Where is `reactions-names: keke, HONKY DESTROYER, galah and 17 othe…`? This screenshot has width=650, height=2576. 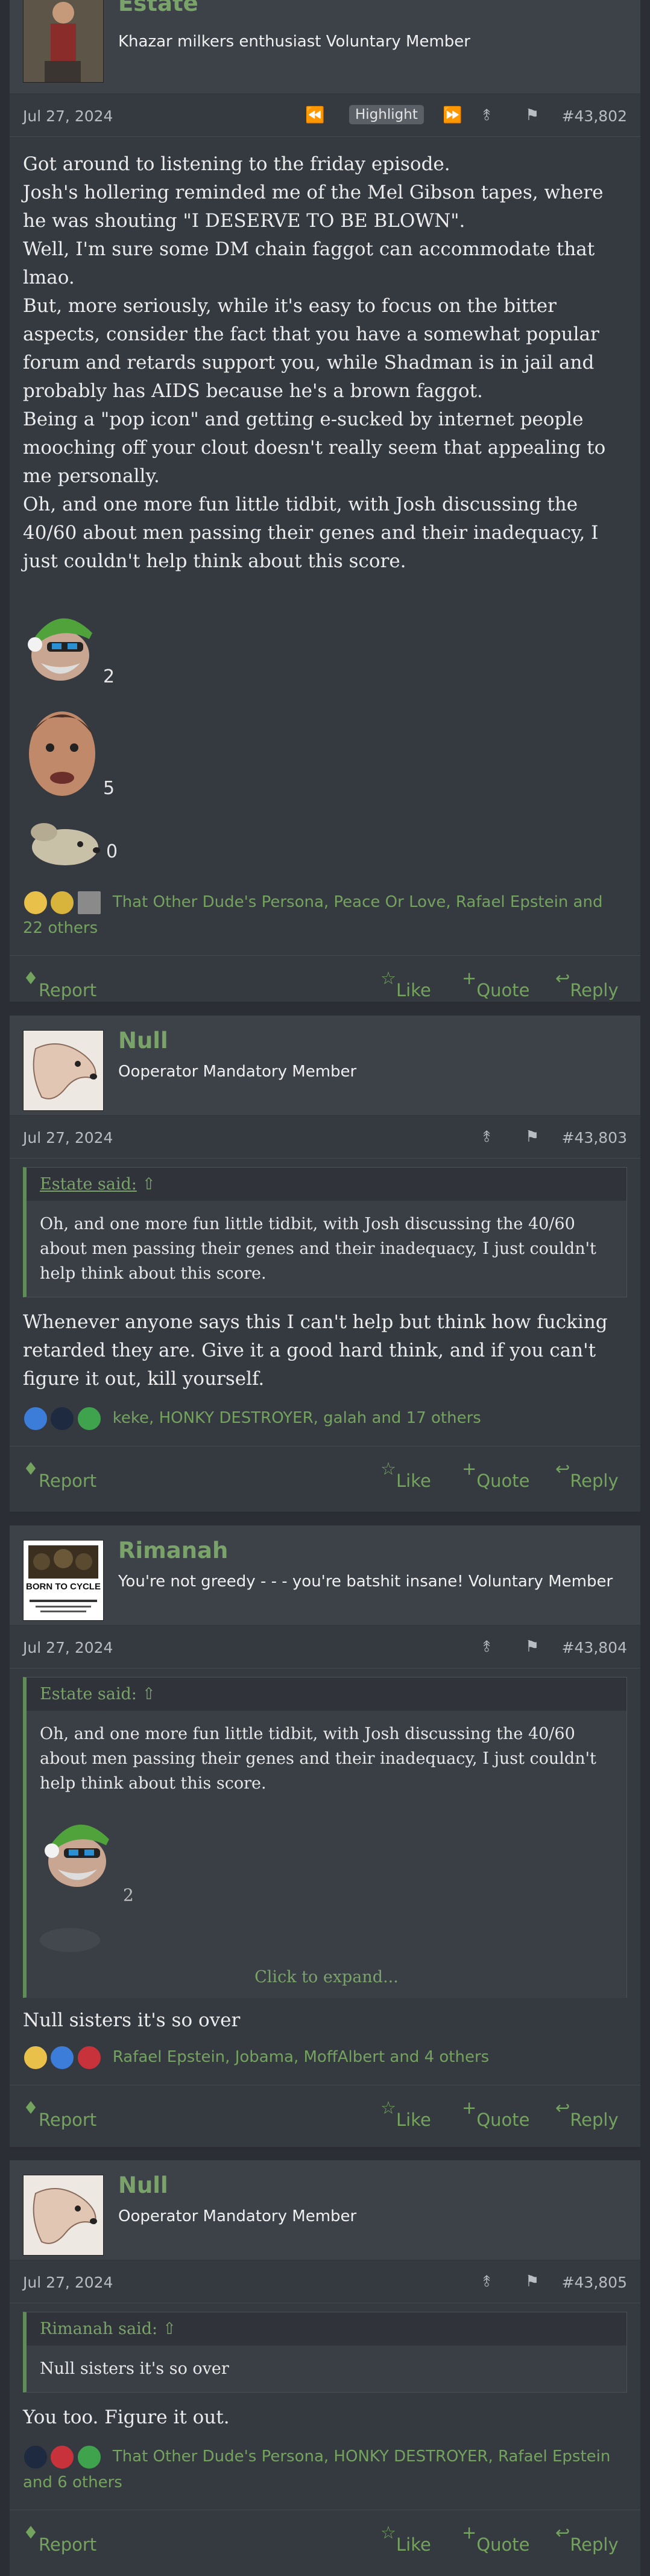
reactions-names: keke, HONKY DESTROYER, galah and 17 othe… is located at coordinates (297, 1418).